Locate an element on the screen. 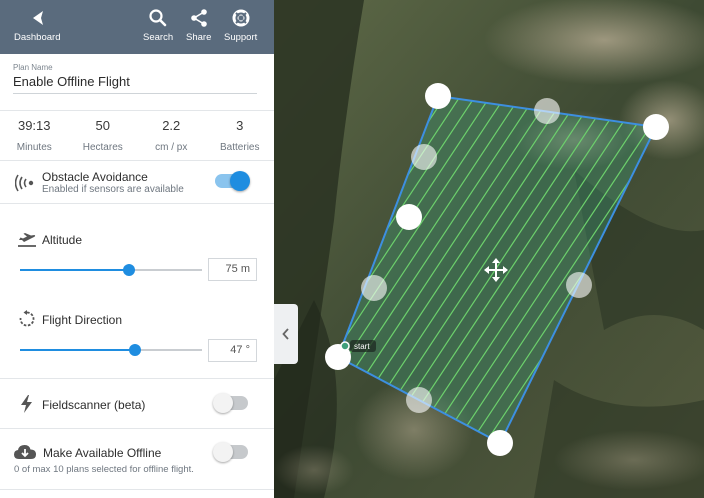 The height and width of the screenshot is (498, 704). dashboard-button: Dashboard is located at coordinates (37, 25).